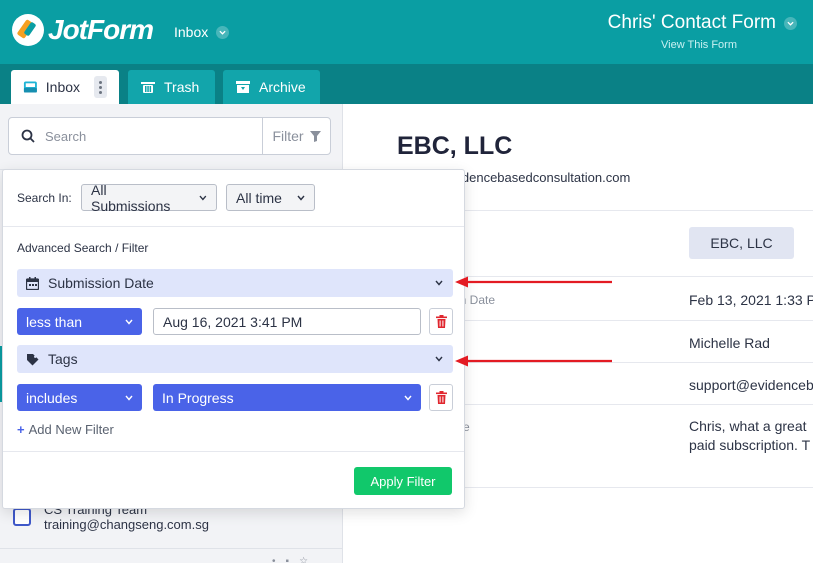 The image size is (813, 563). I want to click on inbox-dropdown: Inbox, so click(202, 32).